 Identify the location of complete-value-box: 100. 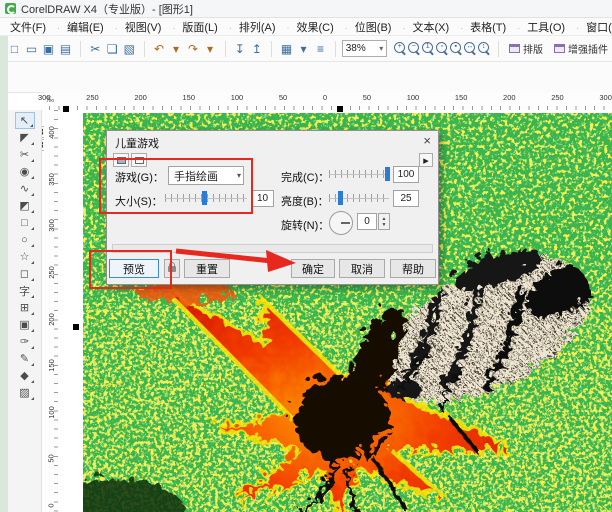
(406, 174).